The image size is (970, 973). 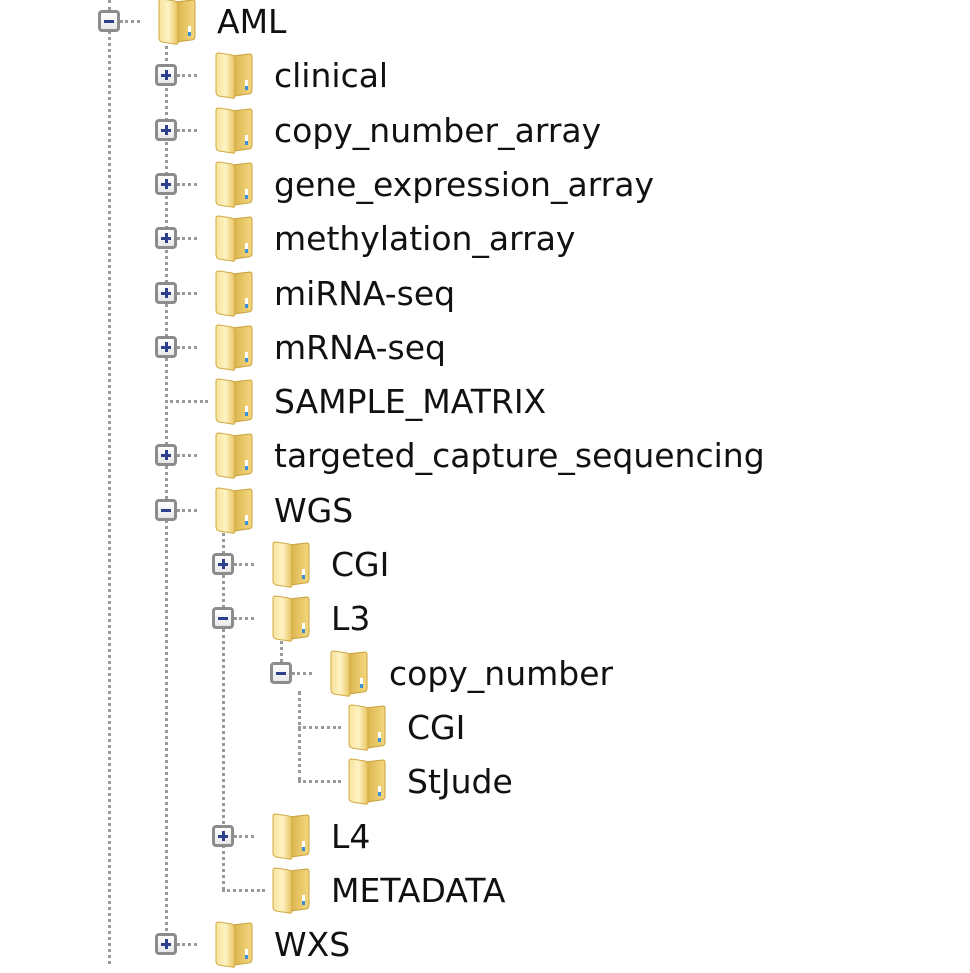 What do you see at coordinates (485, 512) in the screenshot?
I see `tree-node: WGS` at bounding box center [485, 512].